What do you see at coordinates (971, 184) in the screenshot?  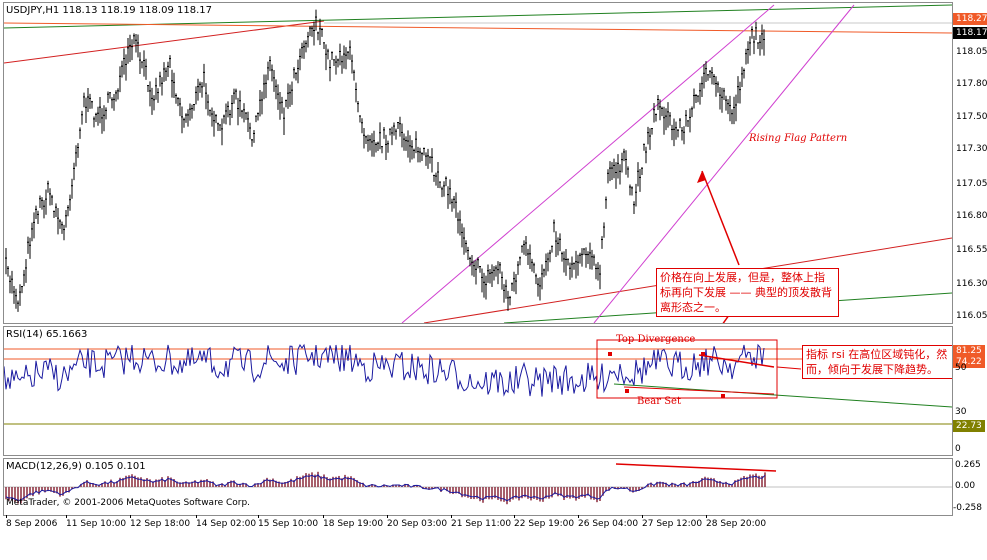 I see `price-axis-tick: 117.05` at bounding box center [971, 184].